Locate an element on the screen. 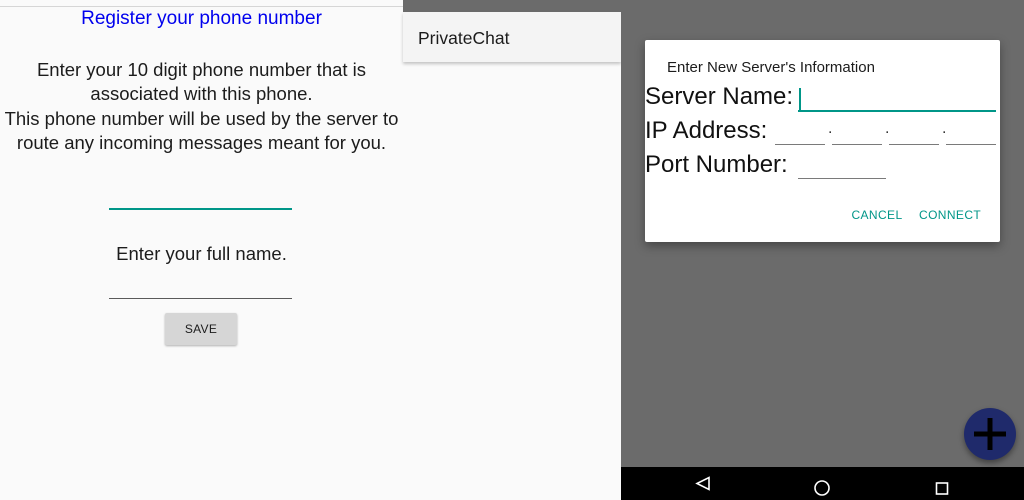 The image size is (1024, 500). ip-octet-1-input is located at coordinates (800, 133).